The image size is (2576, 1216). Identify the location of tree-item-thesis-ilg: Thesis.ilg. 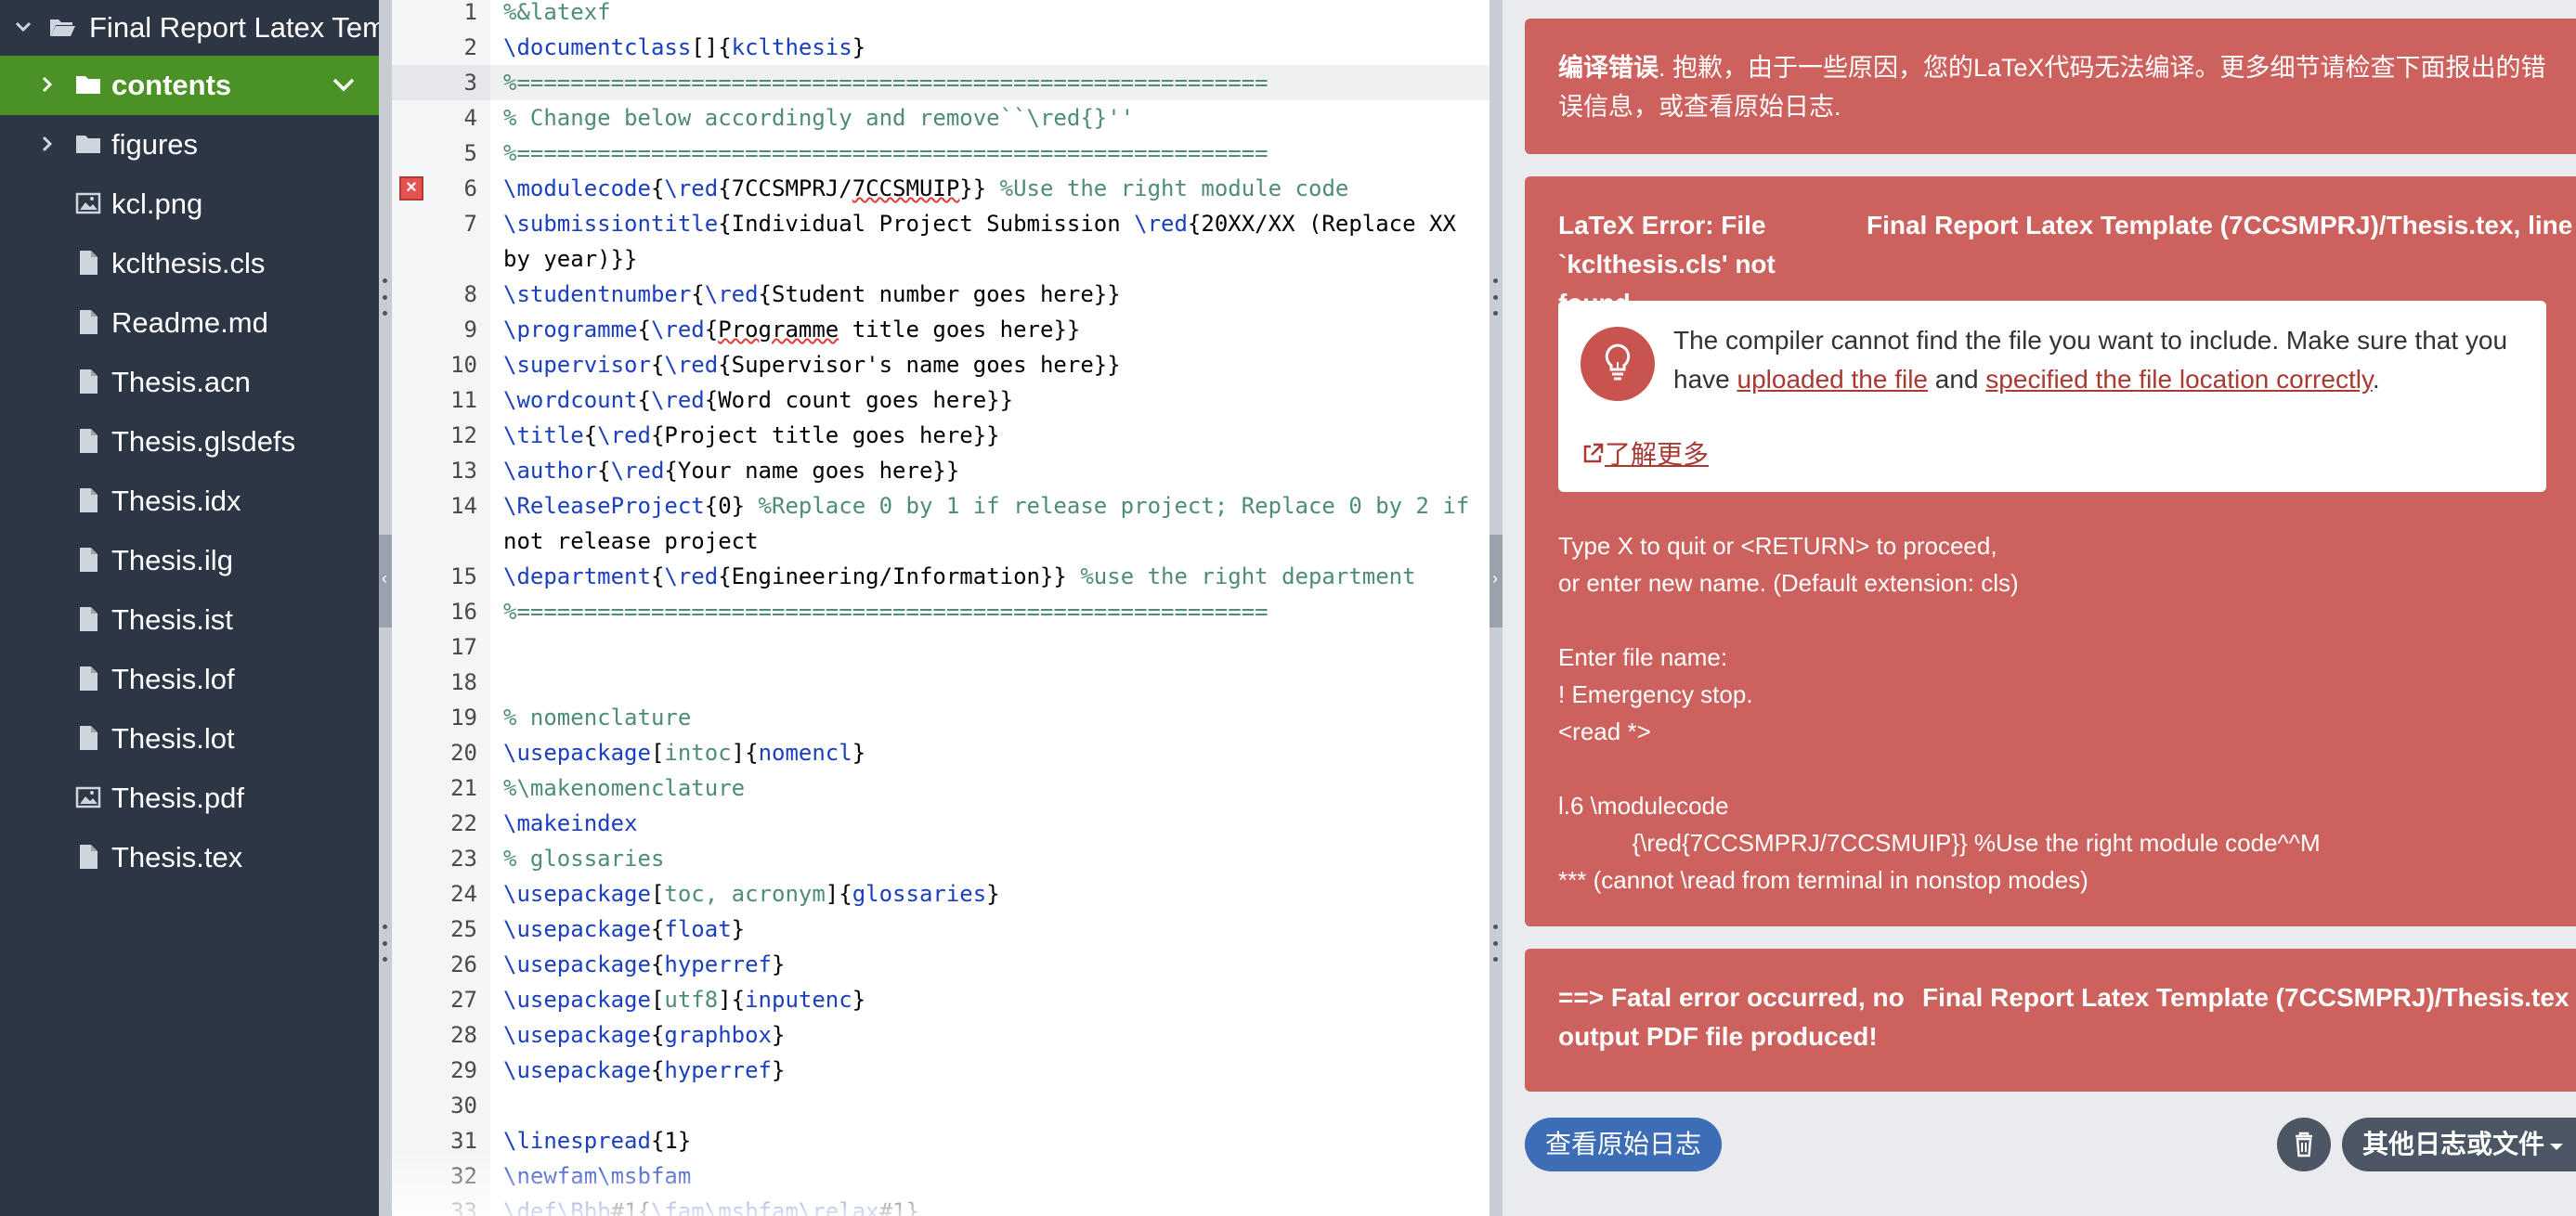
(189, 560).